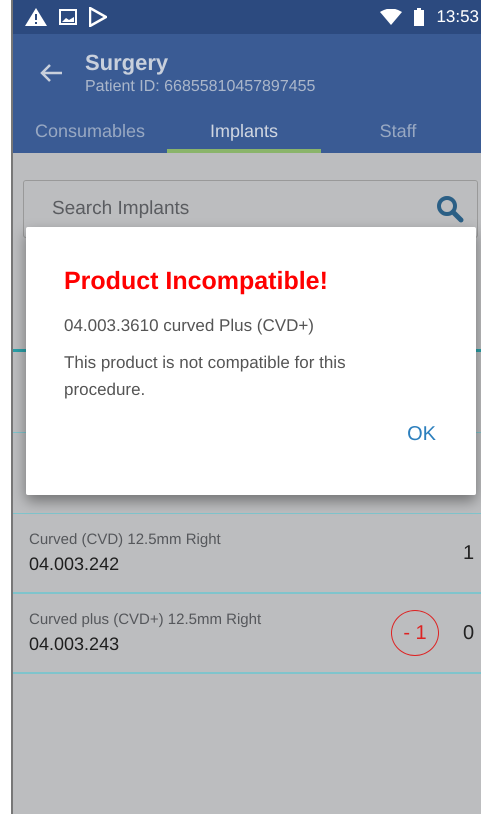  What do you see at coordinates (247, 554) in the screenshot?
I see `implant-row: Curved (CVD) 12.5mm Right 04.003.242 1` at bounding box center [247, 554].